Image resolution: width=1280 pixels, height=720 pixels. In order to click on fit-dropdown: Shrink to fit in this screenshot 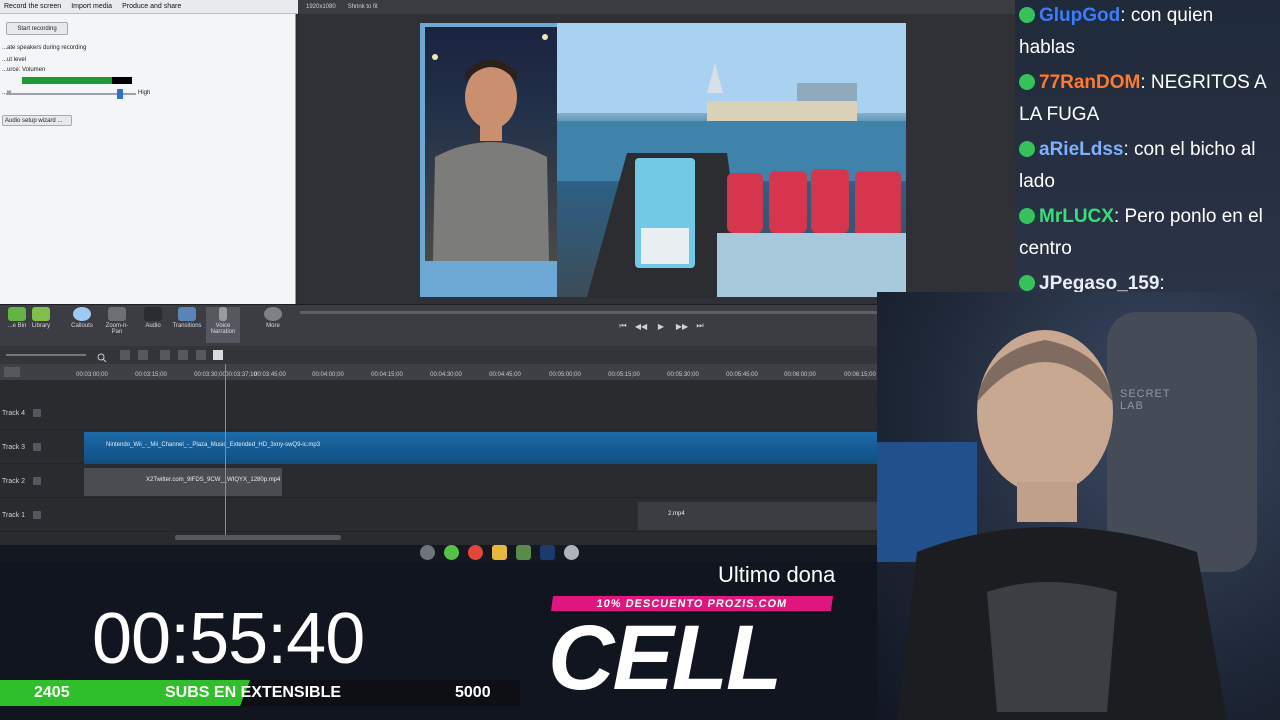, I will do `click(363, 7)`.